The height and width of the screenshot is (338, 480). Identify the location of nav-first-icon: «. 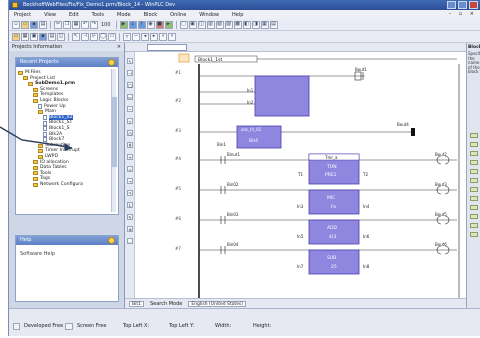
(163, 36).